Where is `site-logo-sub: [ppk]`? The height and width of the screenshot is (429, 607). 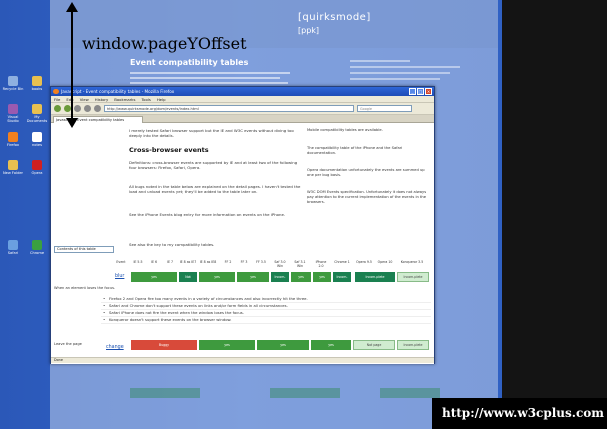 site-logo-sub: [ppk] is located at coordinates (309, 30).